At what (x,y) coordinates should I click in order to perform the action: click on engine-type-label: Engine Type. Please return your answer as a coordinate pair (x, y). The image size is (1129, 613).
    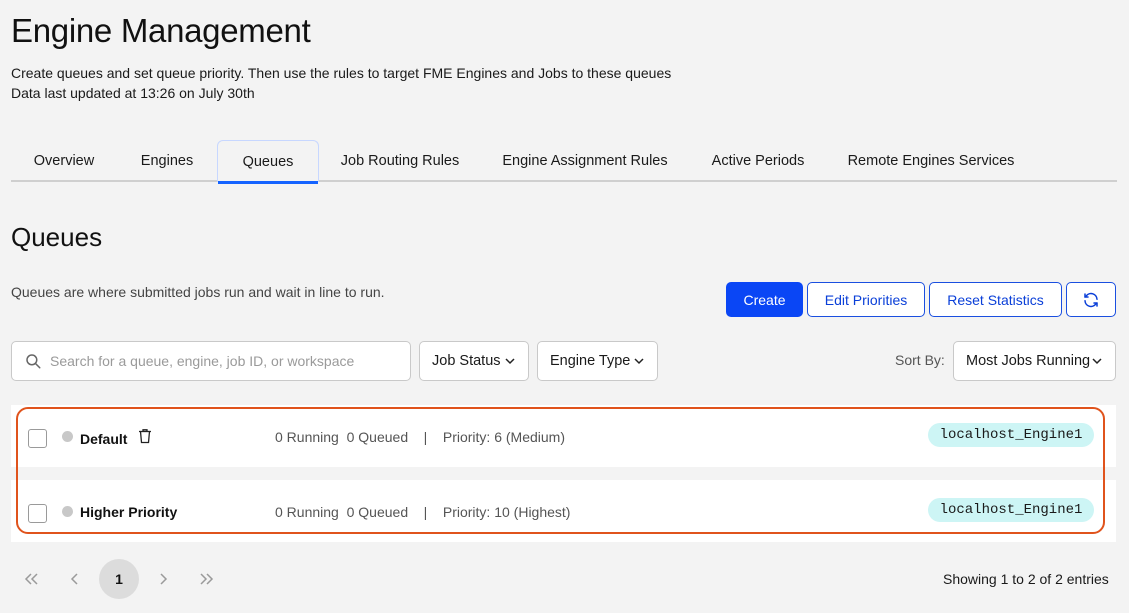
    Looking at the image, I should click on (590, 361).